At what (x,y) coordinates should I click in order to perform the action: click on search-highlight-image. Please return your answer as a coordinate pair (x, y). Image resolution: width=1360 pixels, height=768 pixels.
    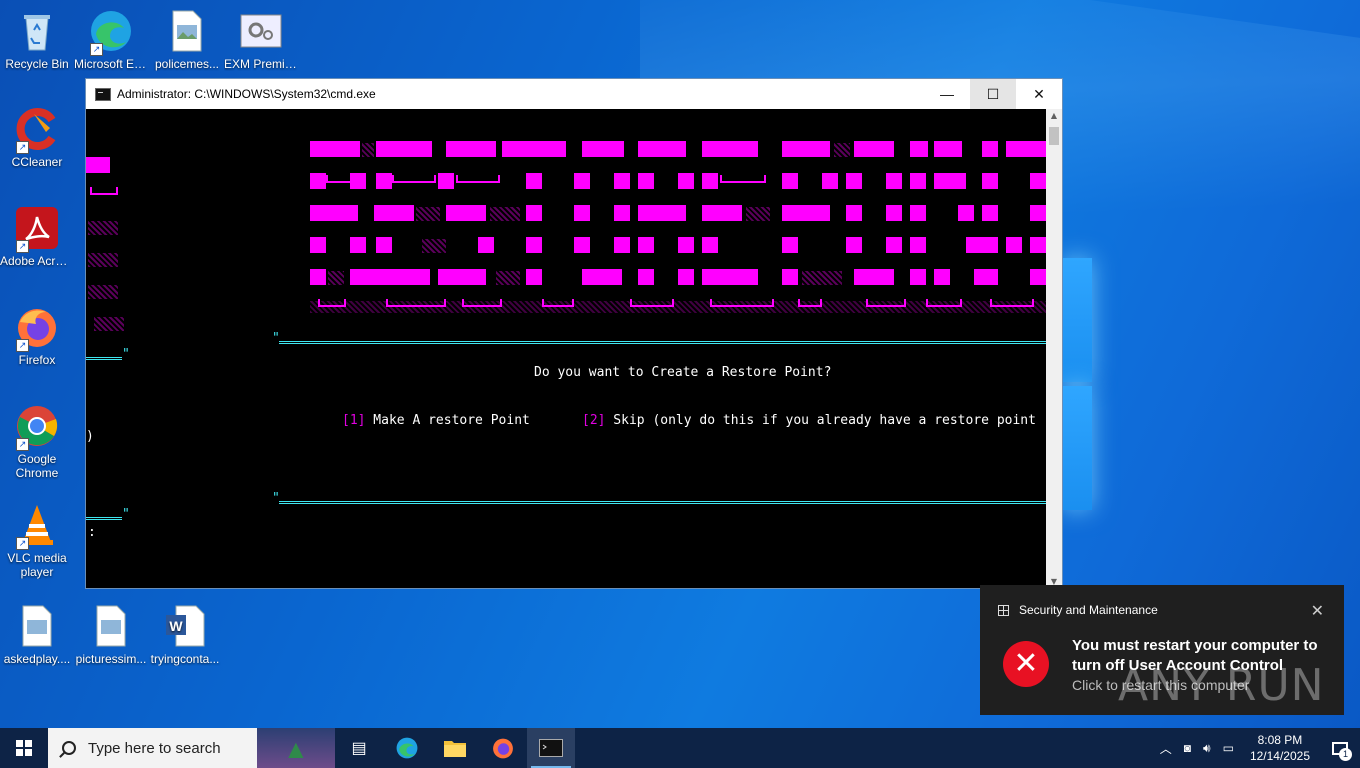
    Looking at the image, I should click on (296, 748).